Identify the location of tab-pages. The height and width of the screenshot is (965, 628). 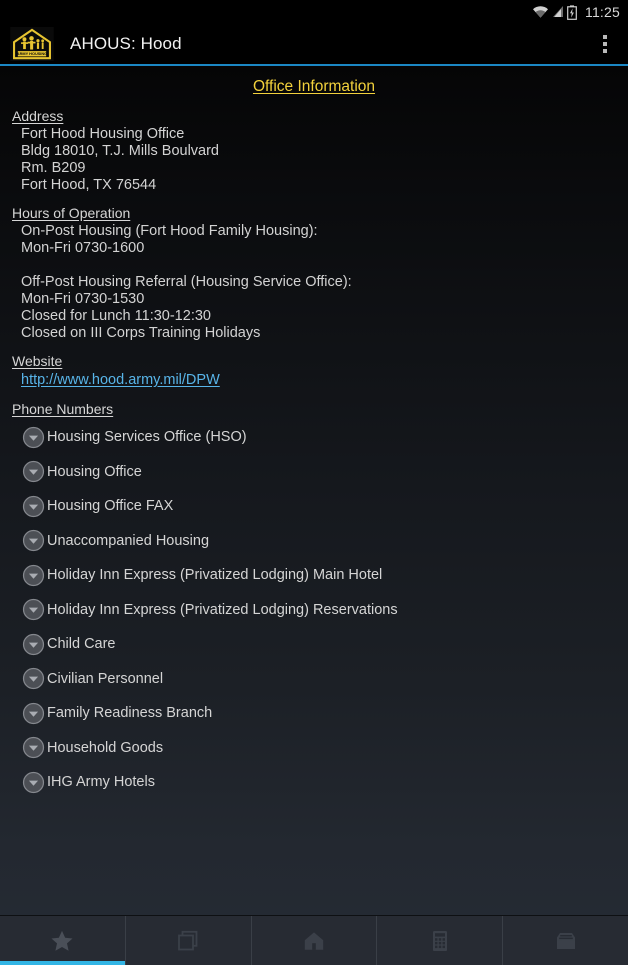
(189, 940).